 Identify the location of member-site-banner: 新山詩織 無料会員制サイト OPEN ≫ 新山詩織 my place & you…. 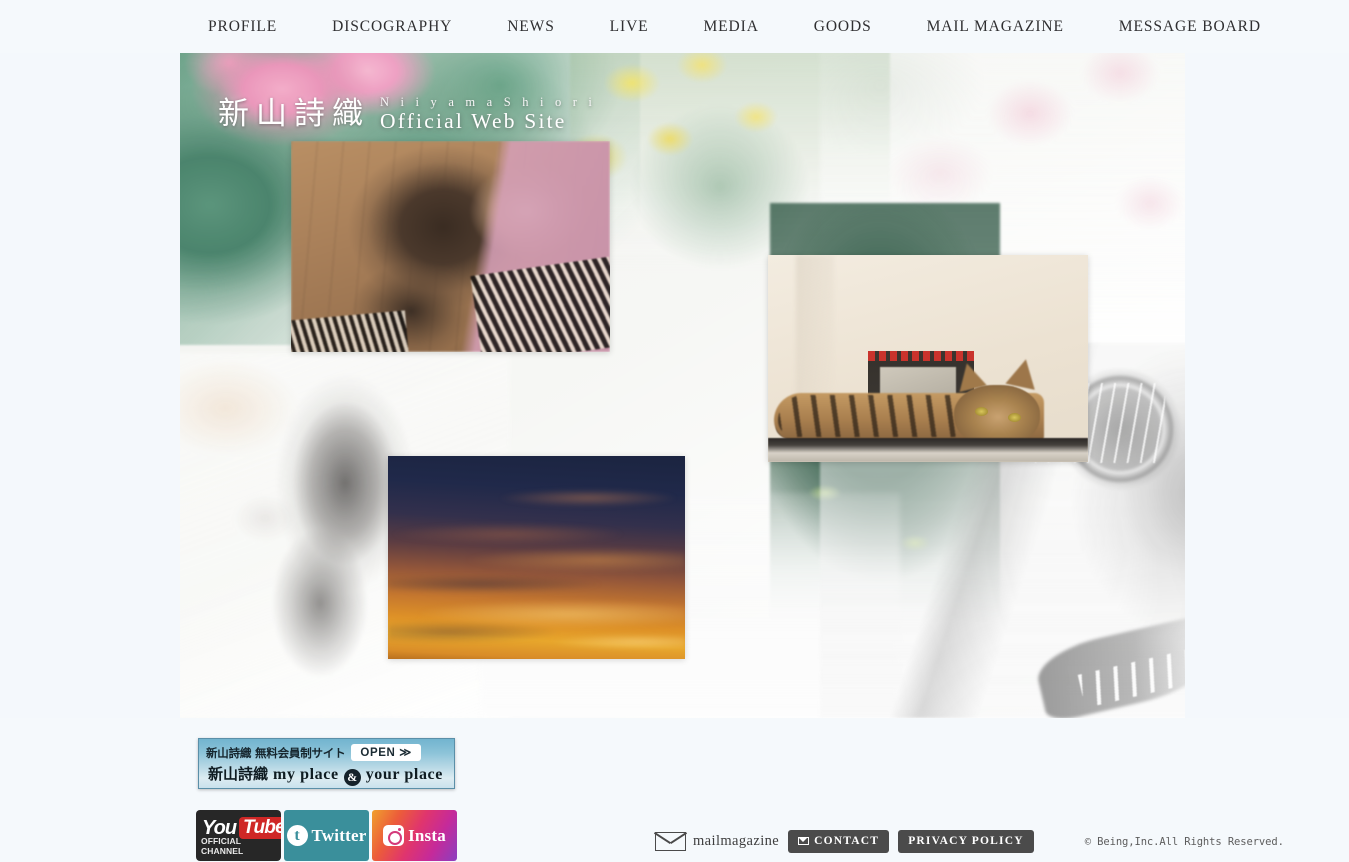
(326, 763).